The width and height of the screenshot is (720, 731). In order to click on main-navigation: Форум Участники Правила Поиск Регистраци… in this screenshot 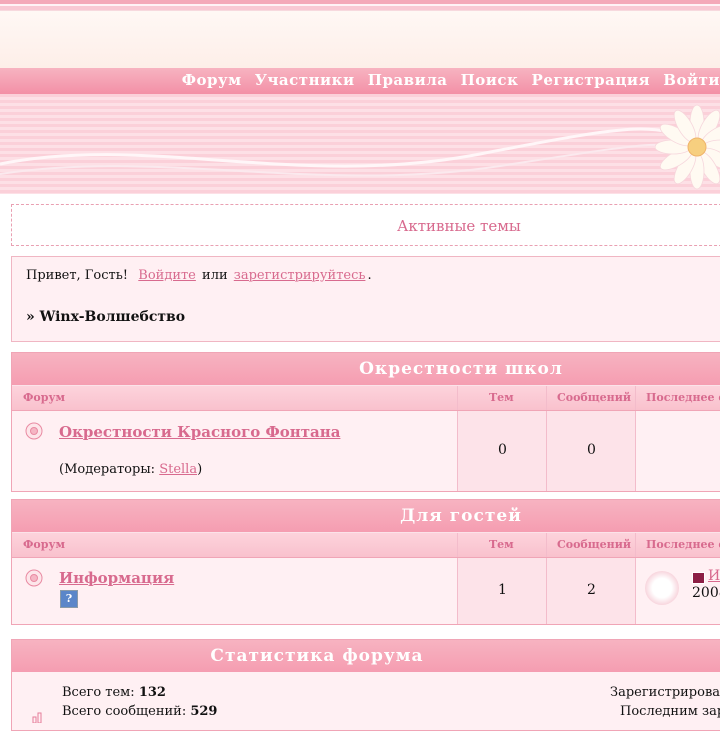, I will do `click(360, 81)`.